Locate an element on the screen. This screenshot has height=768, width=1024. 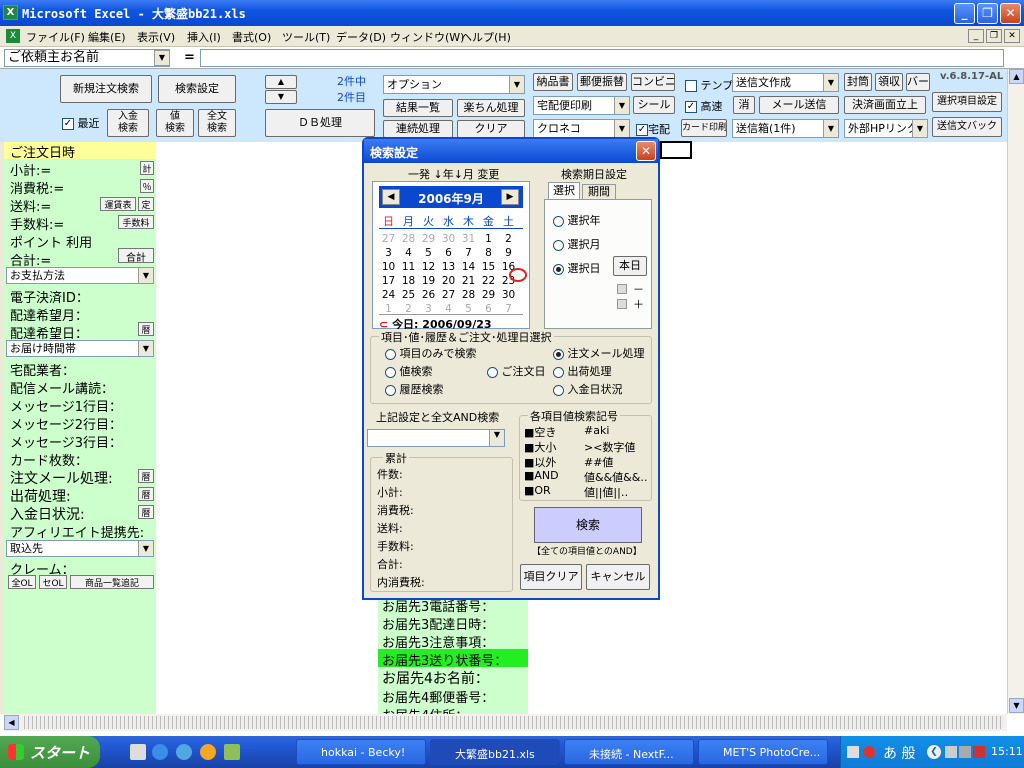
recent-checkbox: ✓ 最近 is located at coordinates (81, 123).